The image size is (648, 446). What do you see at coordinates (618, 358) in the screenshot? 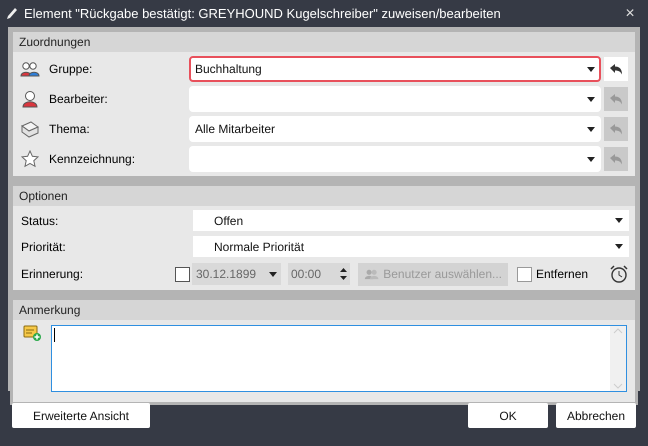
I see `scrollbar` at bounding box center [618, 358].